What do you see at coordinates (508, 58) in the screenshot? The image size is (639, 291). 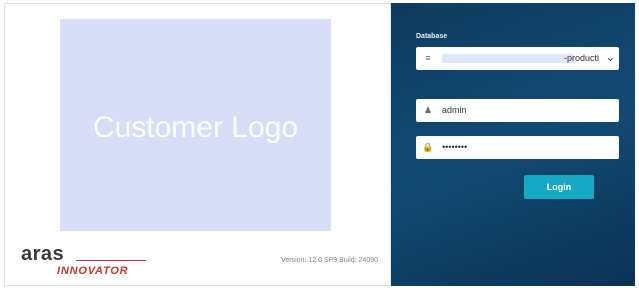 I see `database-name-redacted` at bounding box center [508, 58].